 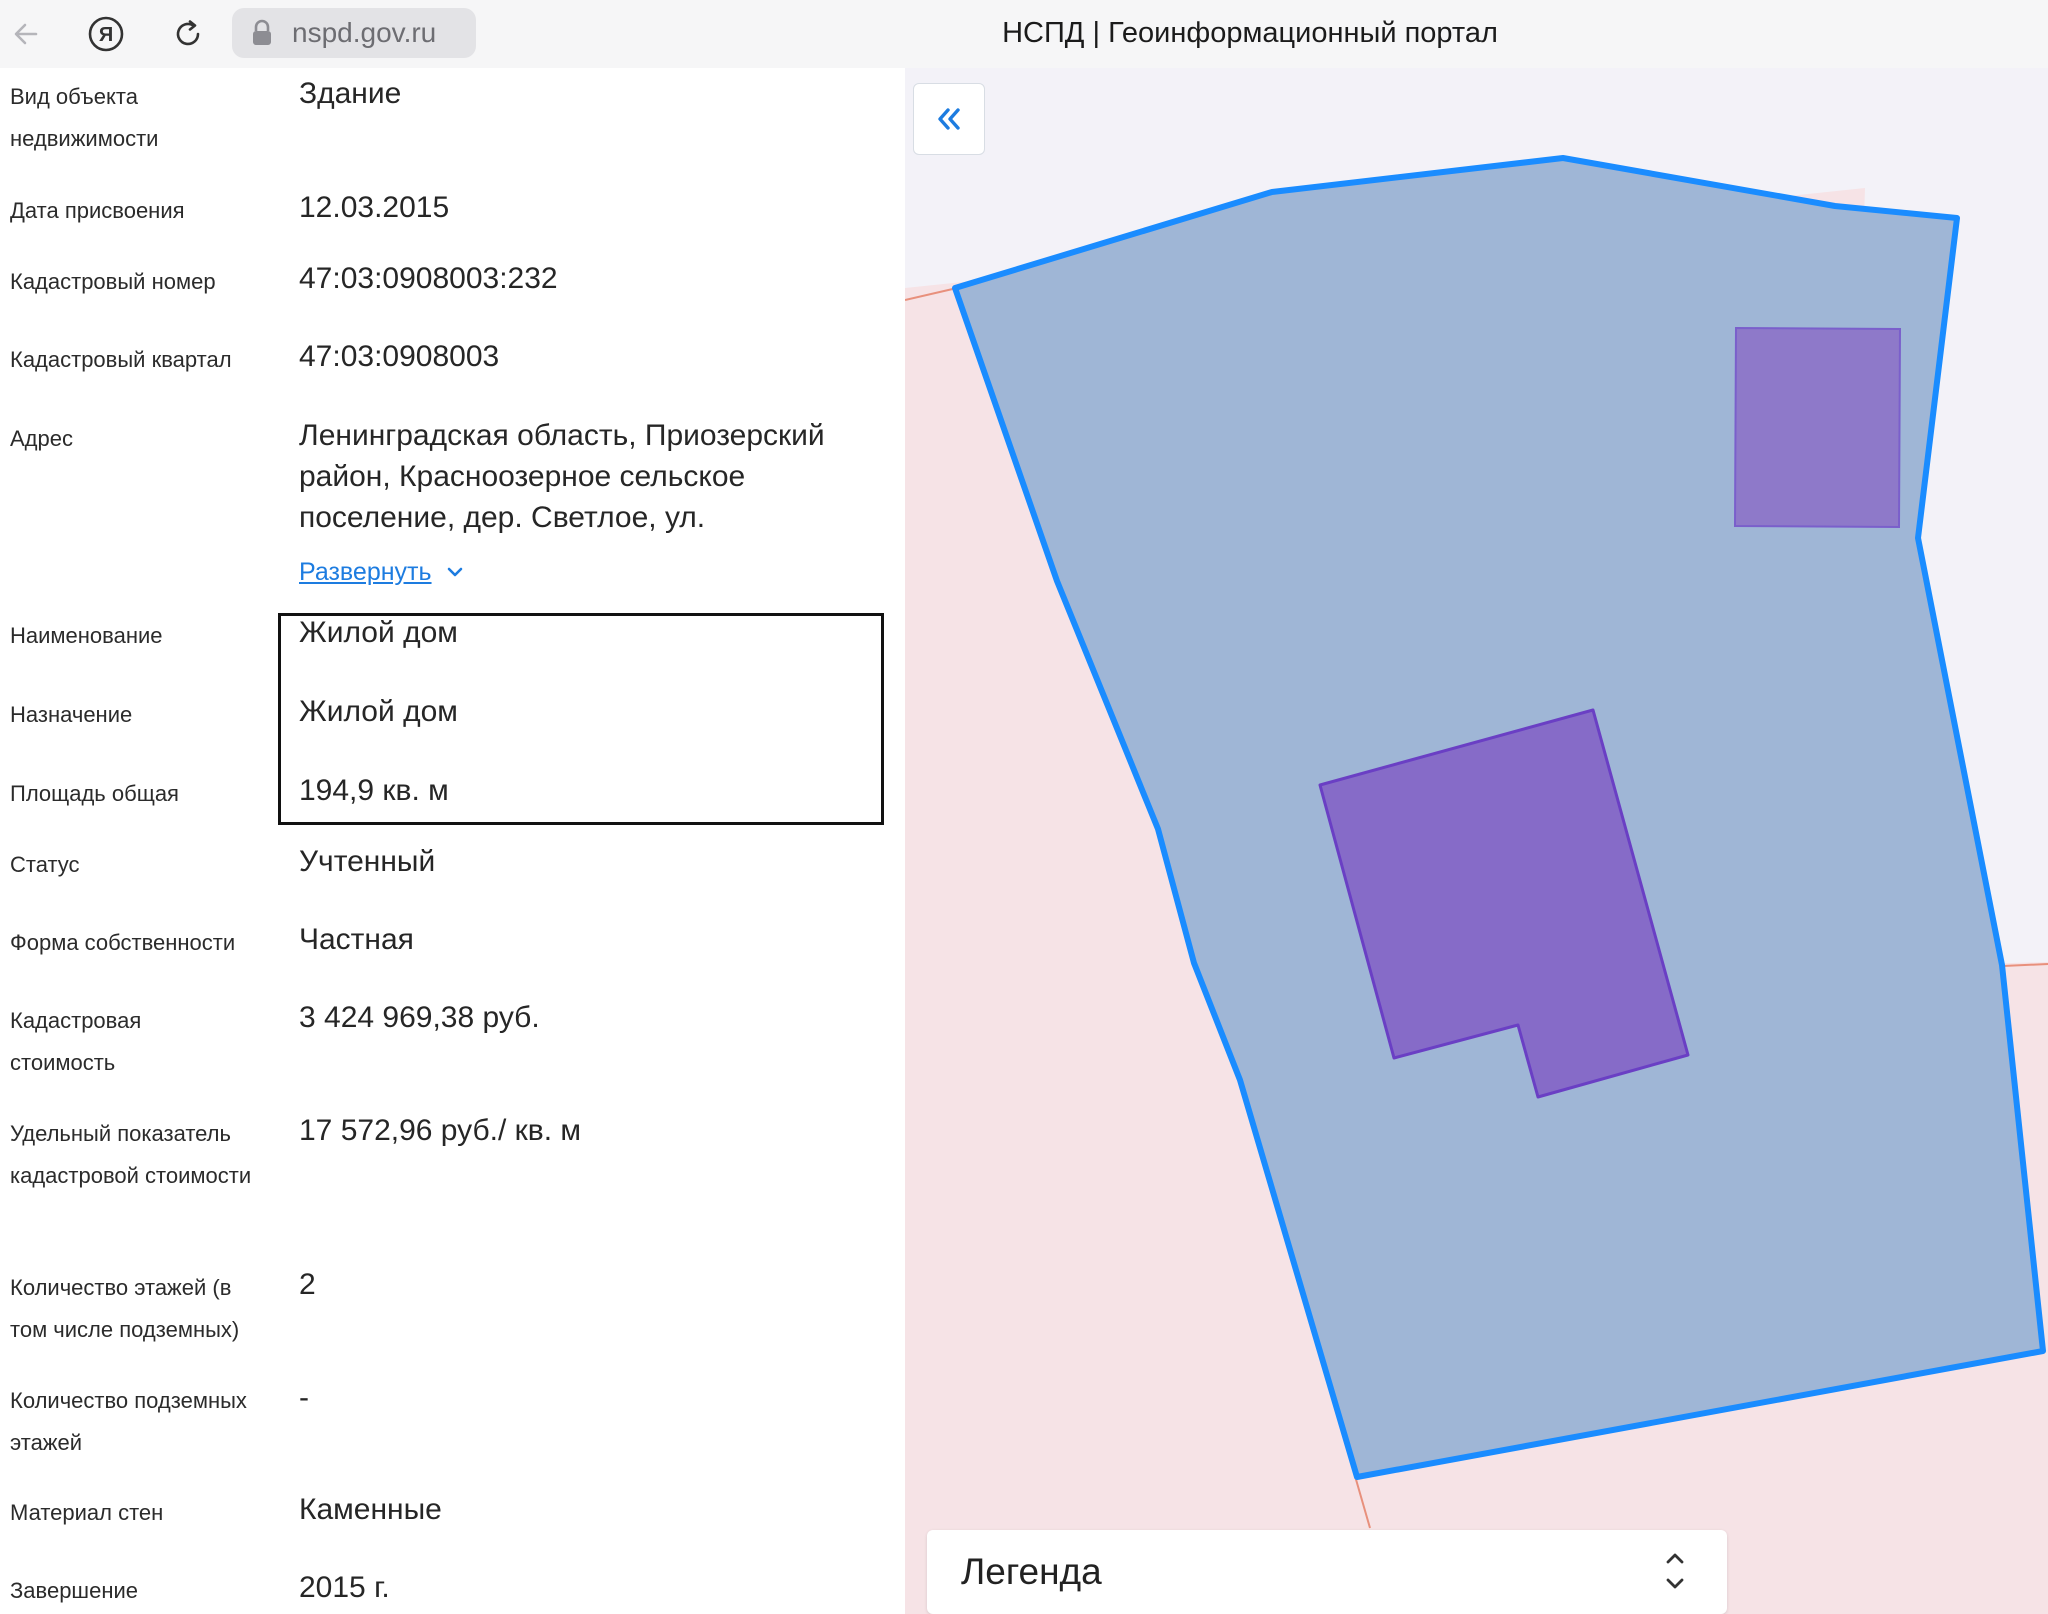 I want to click on yandex-logo-icon: Я, so click(x=106, y=34).